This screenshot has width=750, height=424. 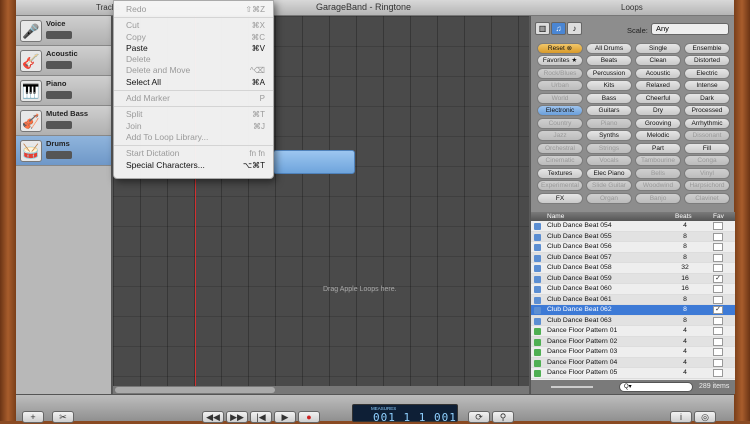 What do you see at coordinates (405, 414) in the screenshot?
I see `time-display: MEASURES 001 1 1 001` at bounding box center [405, 414].